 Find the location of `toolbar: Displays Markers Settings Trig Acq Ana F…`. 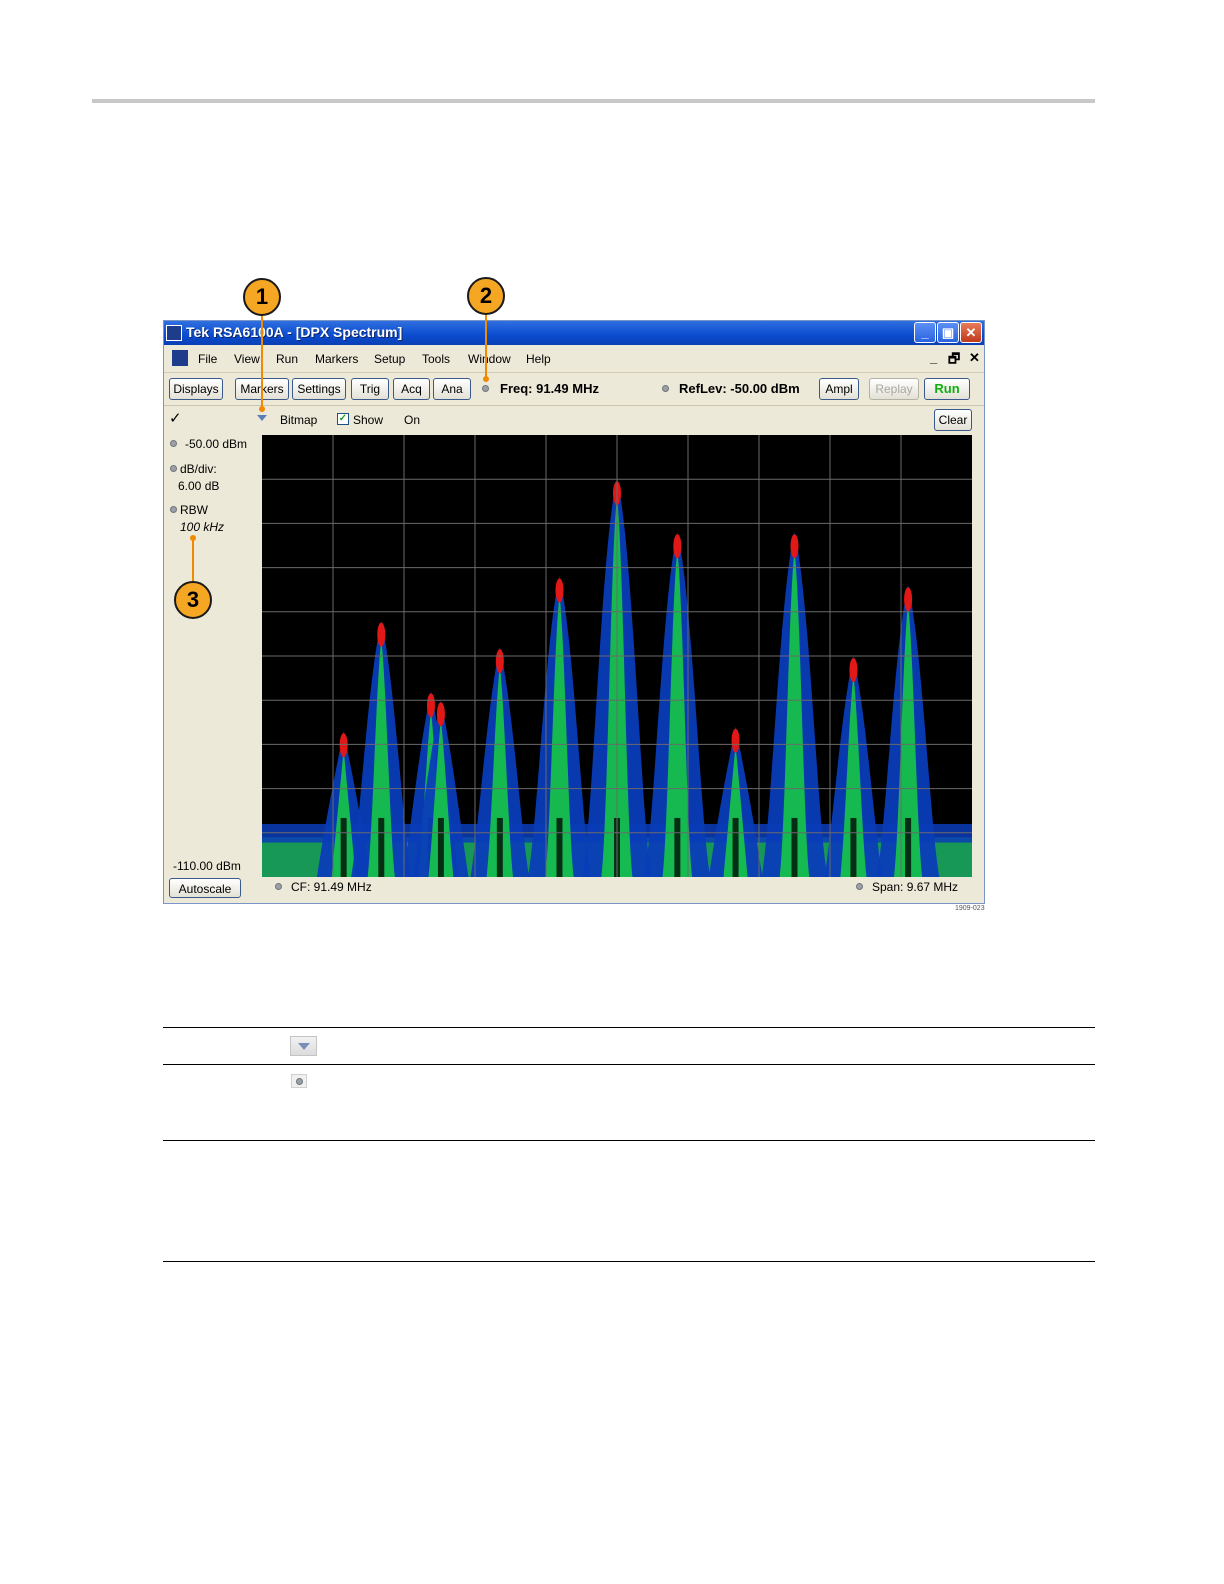

toolbar: Displays Markers Settings Trig Acq Ana F… is located at coordinates (574, 389).